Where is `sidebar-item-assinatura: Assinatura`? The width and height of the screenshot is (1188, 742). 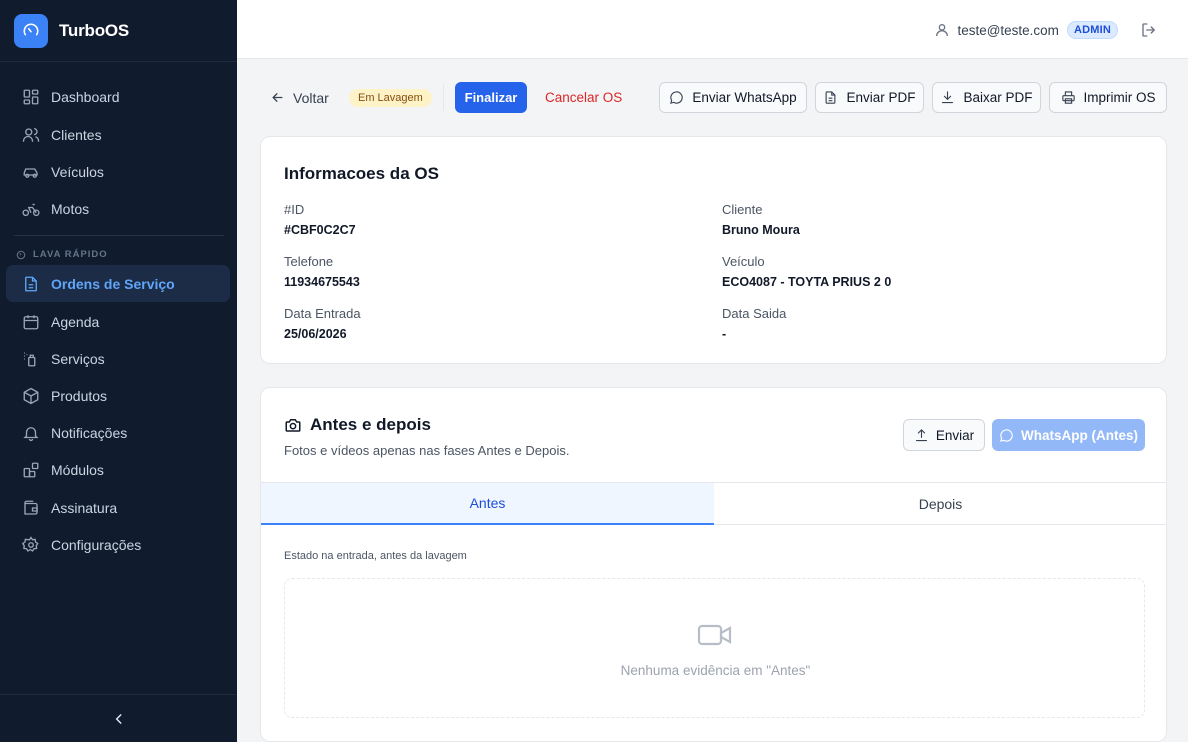 sidebar-item-assinatura: Assinatura is located at coordinates (118, 507).